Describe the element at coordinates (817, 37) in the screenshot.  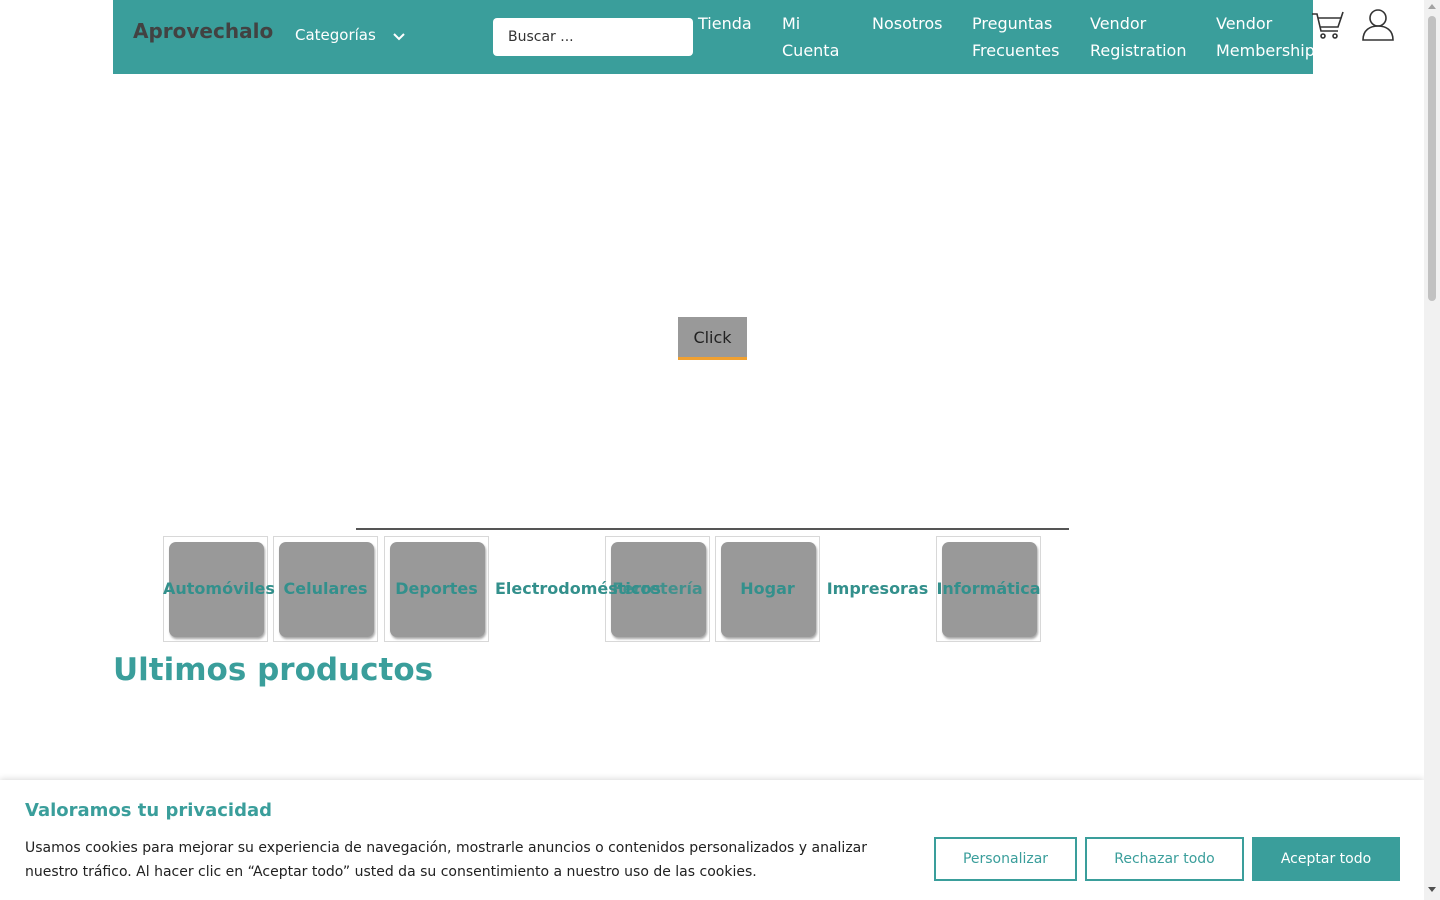
I see `nav-link-mi-cuenta: Mi Cuenta` at that location.